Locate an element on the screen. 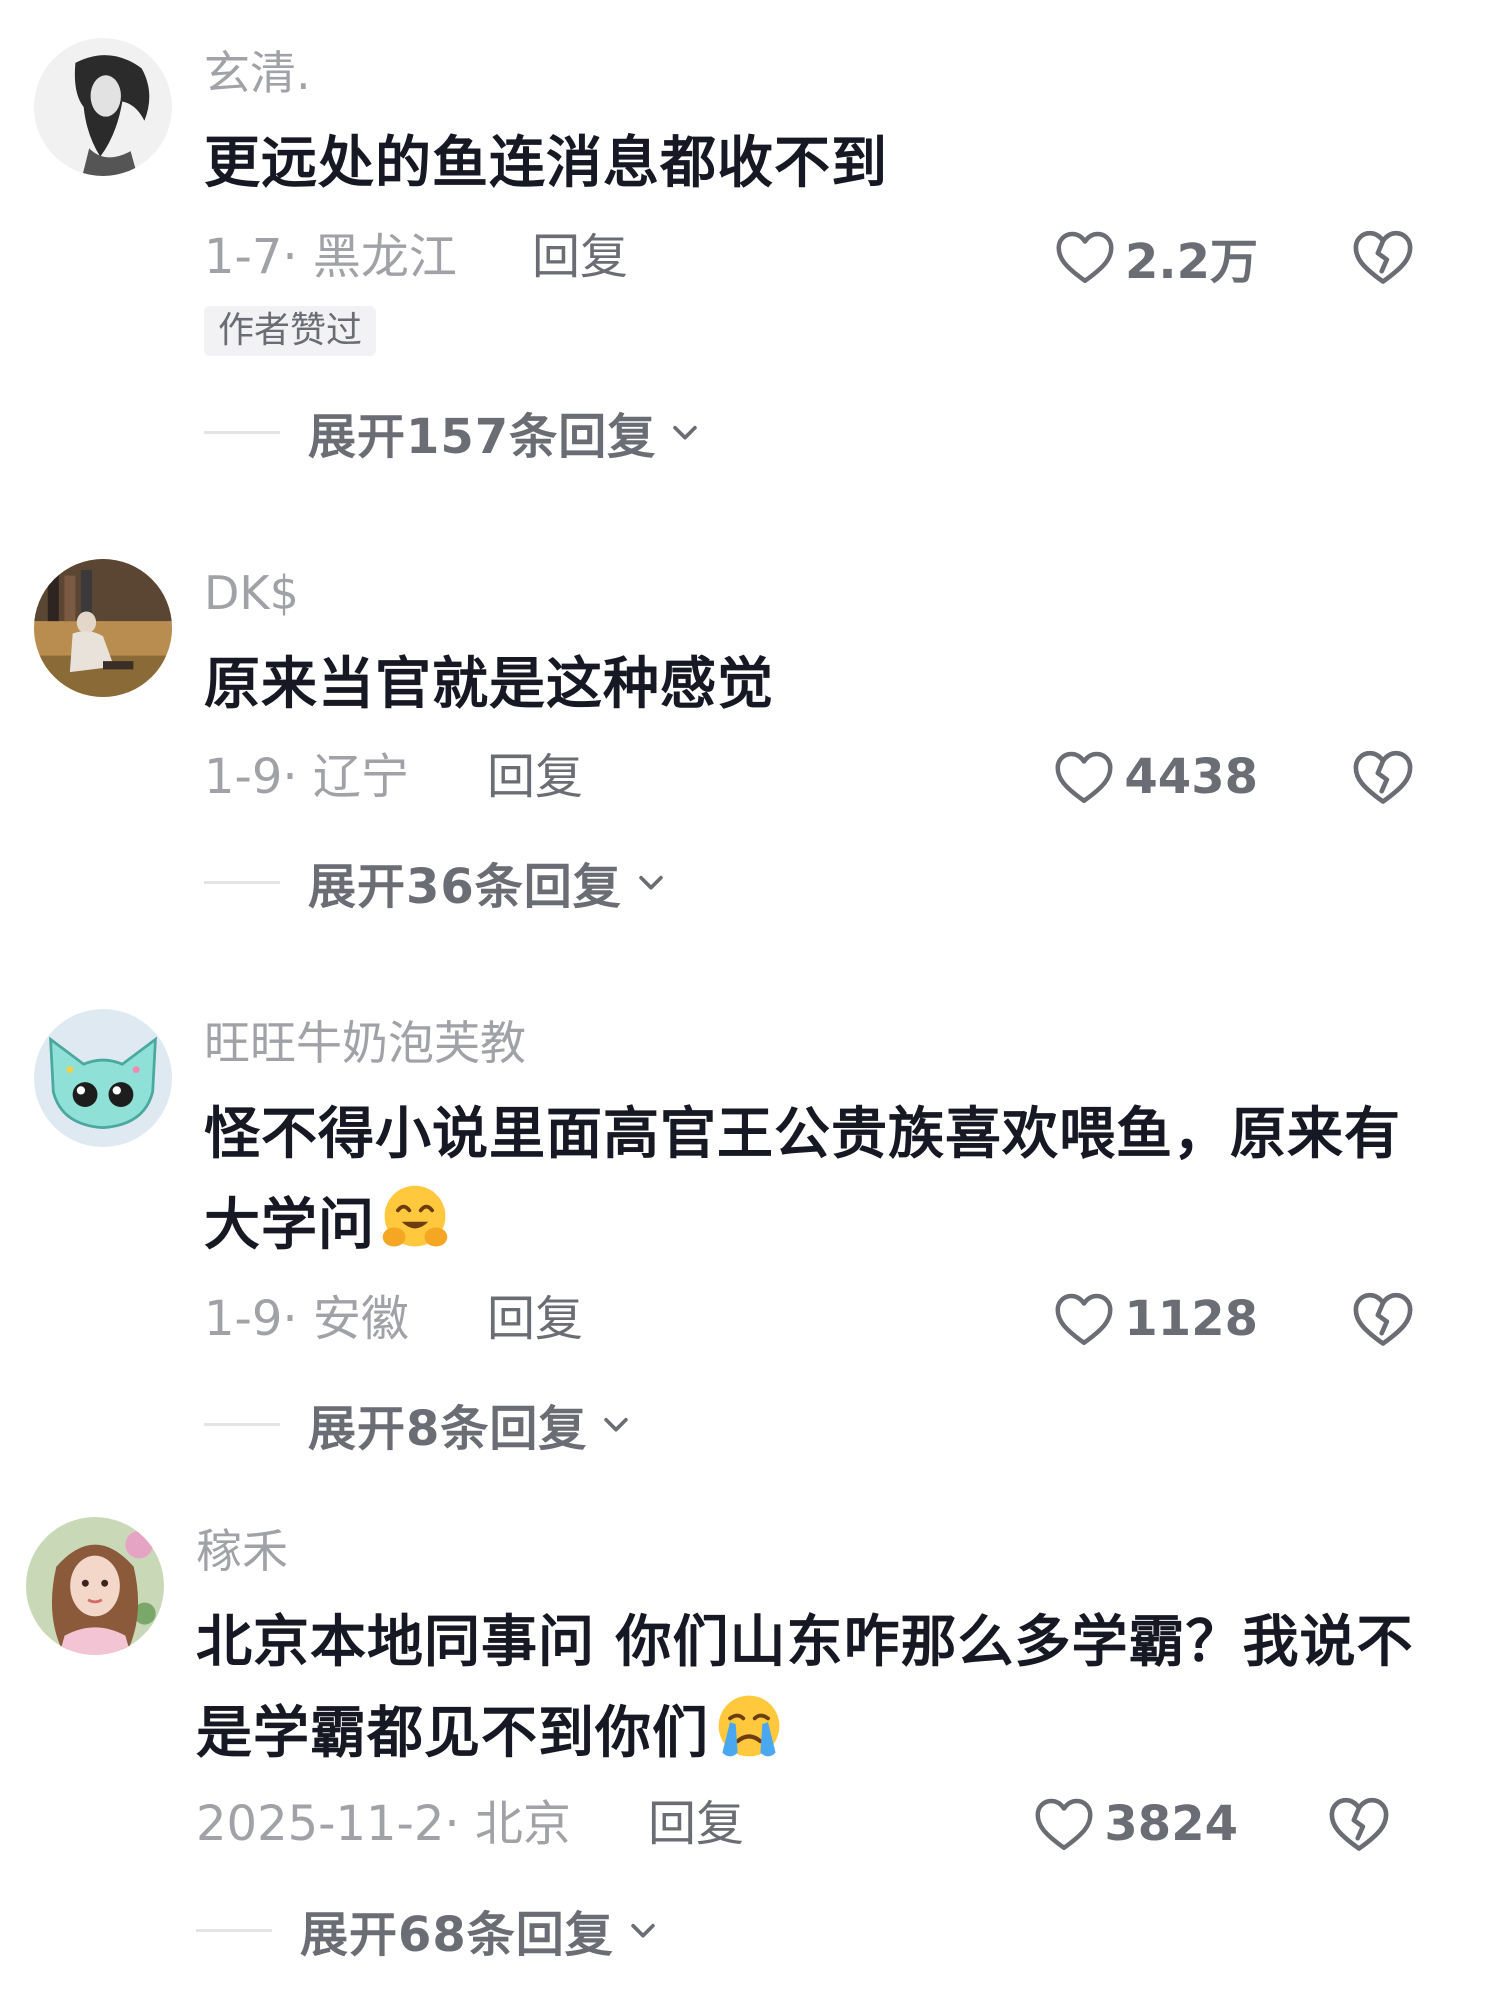 The width and height of the screenshot is (1506, 1994). comment-text: 原来当官就是这种感觉 is located at coordinates (489, 684).